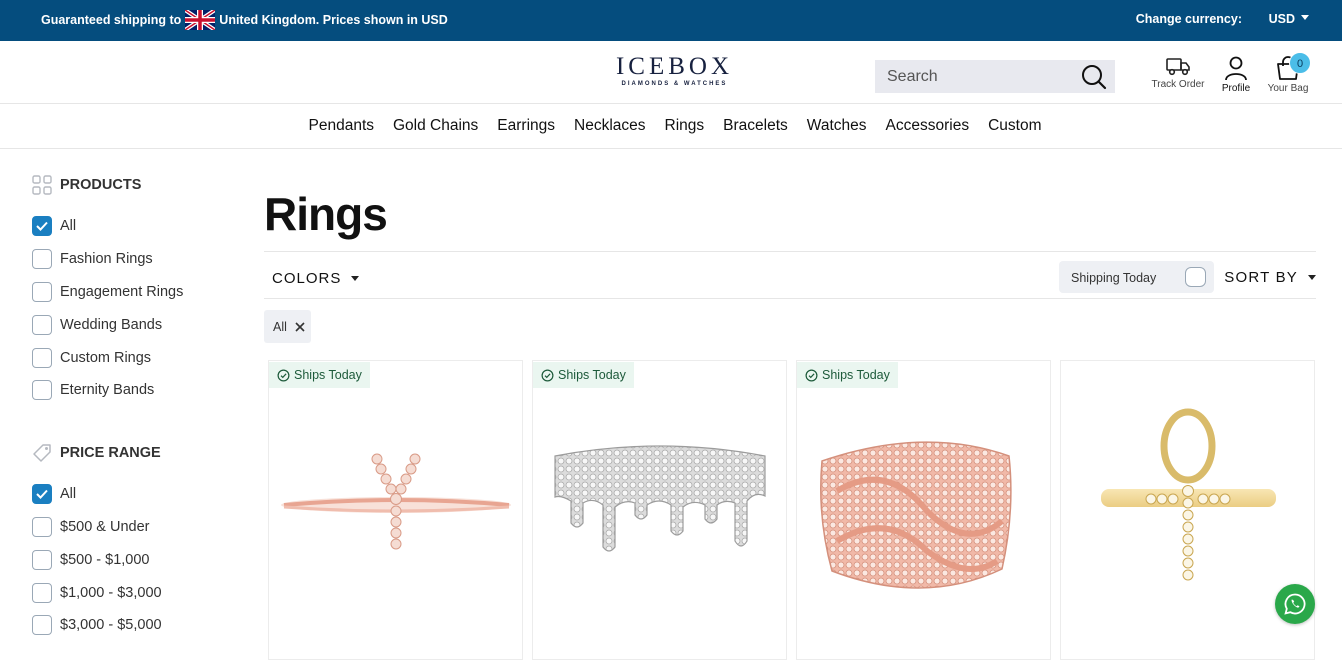 This screenshot has width=1342, height=660. I want to click on whatsapp-chat-button, so click(1295, 604).